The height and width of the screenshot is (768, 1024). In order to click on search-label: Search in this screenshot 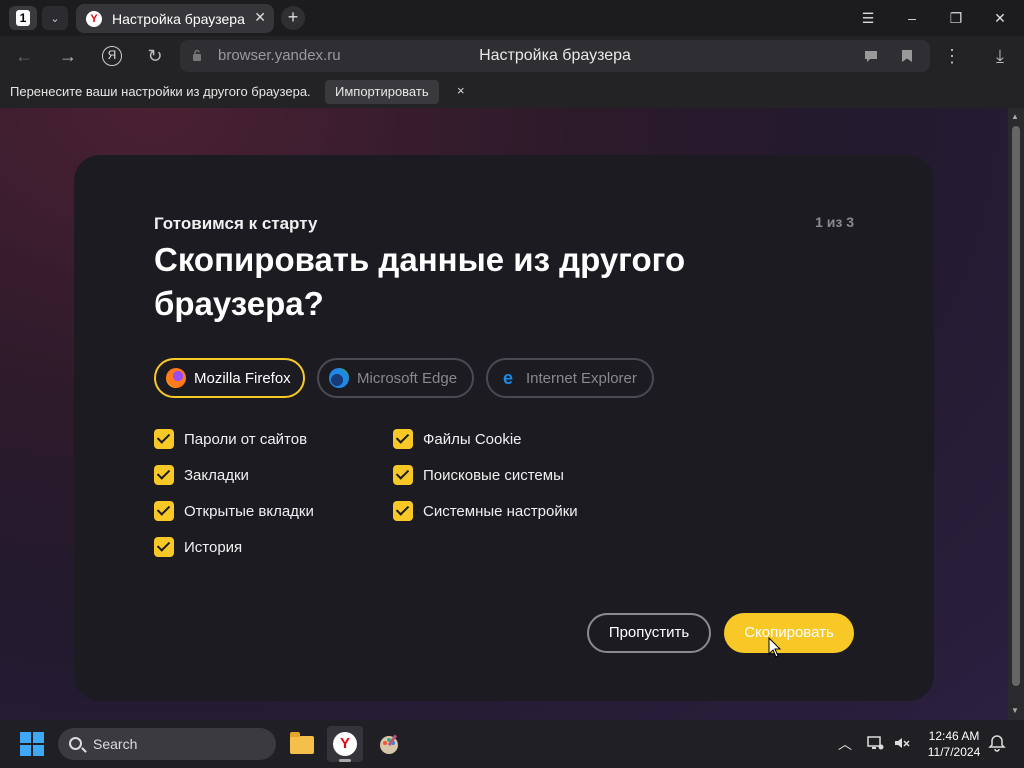, I will do `click(115, 744)`.